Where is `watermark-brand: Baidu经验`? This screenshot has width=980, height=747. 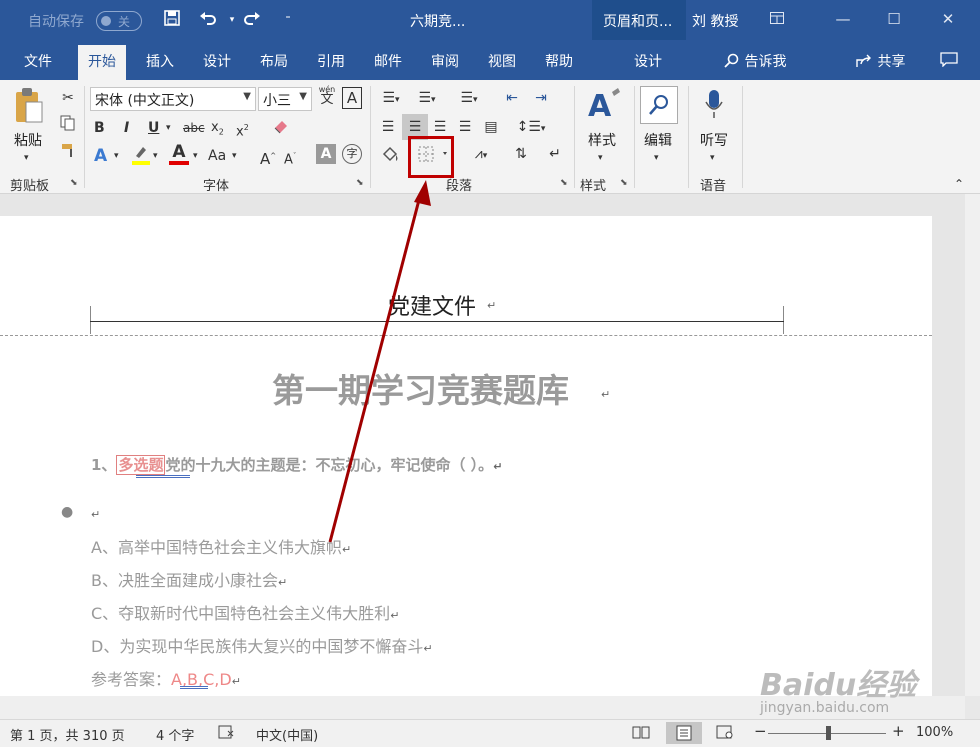
watermark-brand: Baidu经验 is located at coordinates (838, 685).